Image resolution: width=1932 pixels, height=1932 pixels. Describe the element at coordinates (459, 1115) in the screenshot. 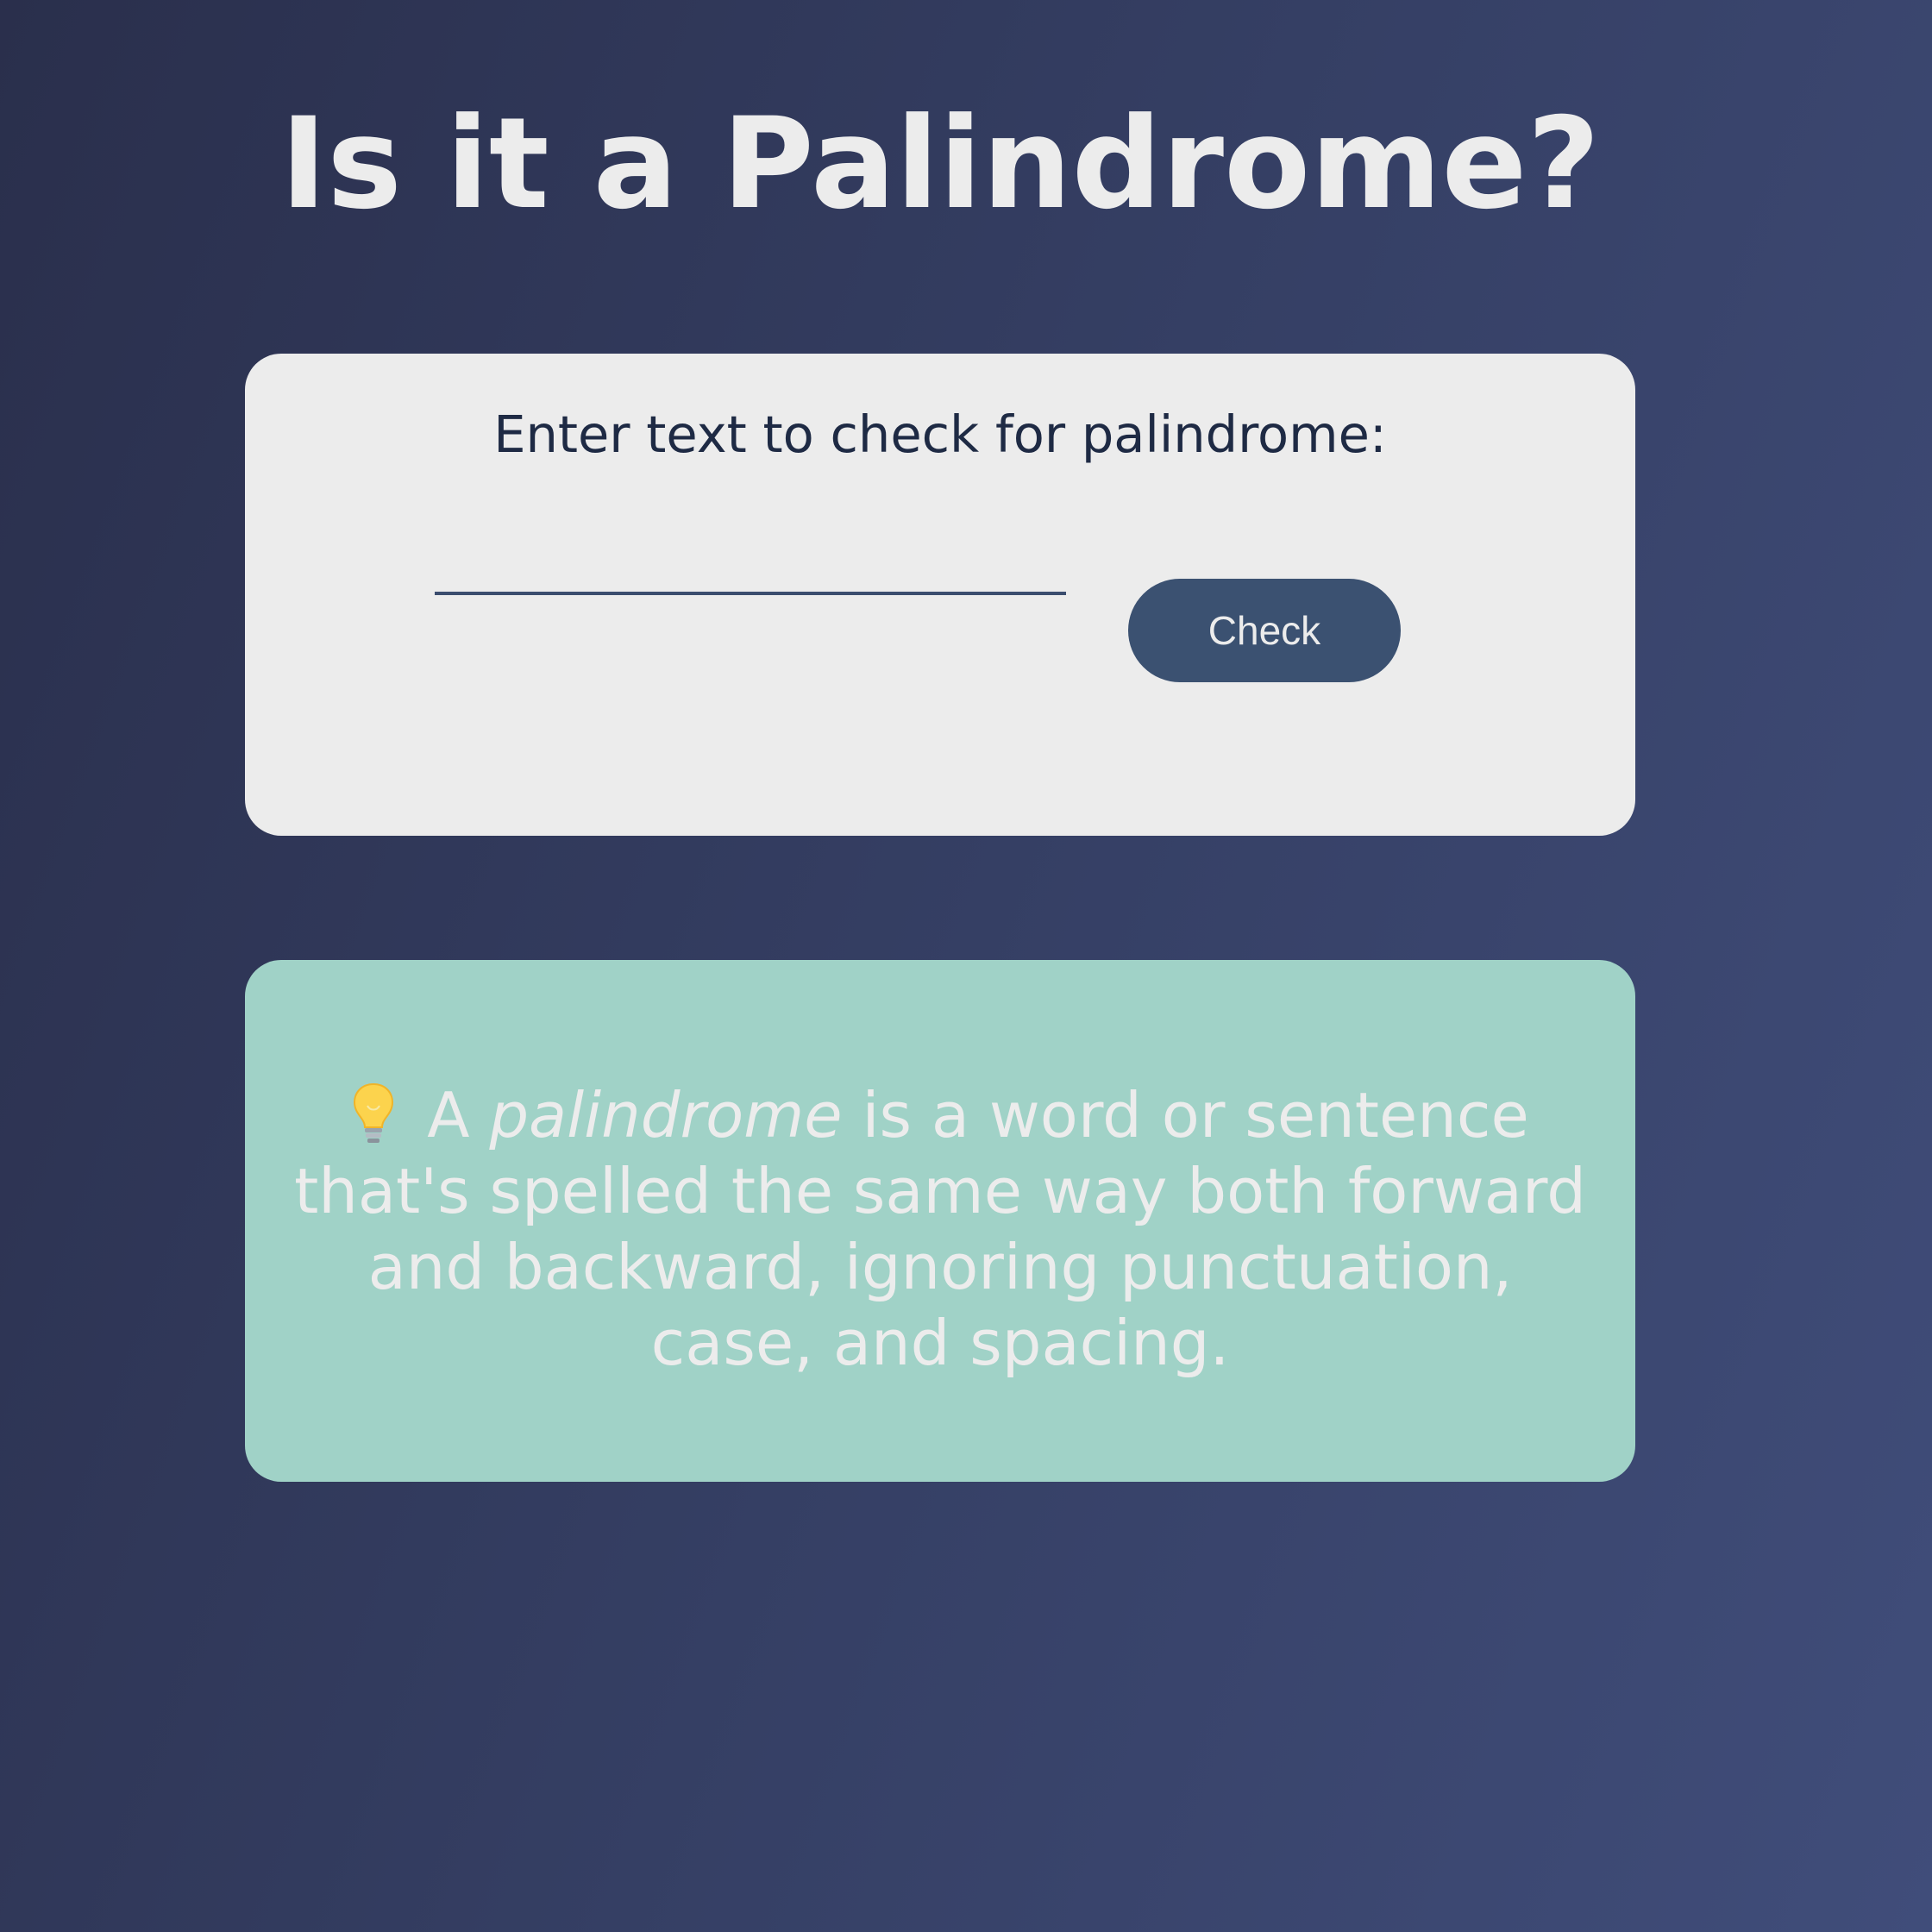

I see `definition-intro: A` at that location.